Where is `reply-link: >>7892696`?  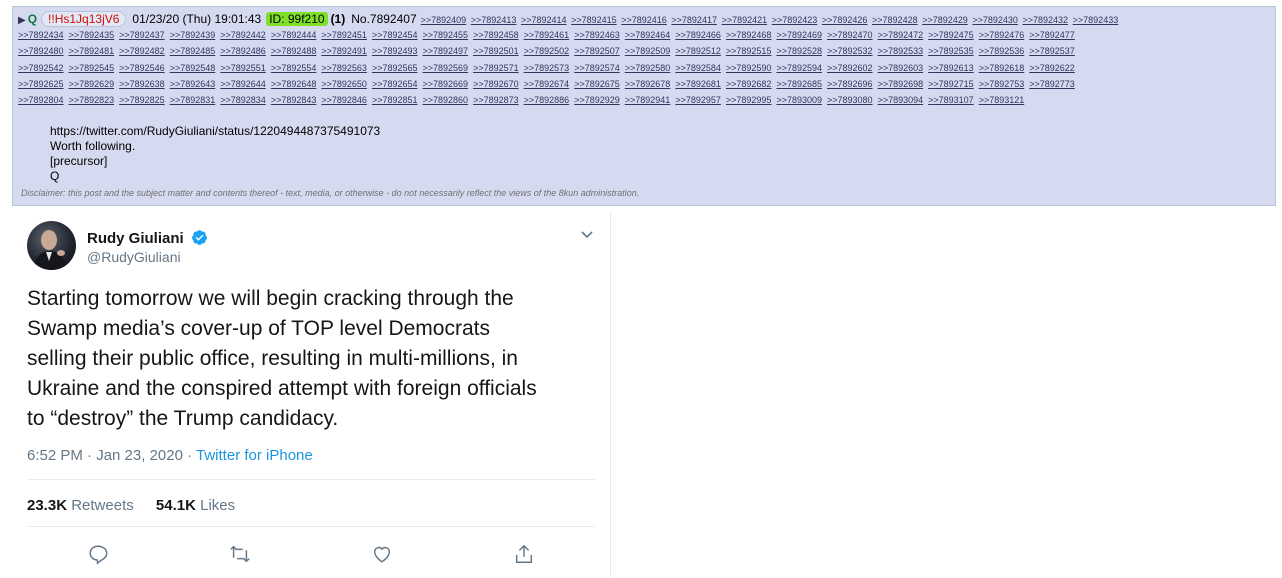 reply-link: >>7892696 is located at coordinates (850, 84).